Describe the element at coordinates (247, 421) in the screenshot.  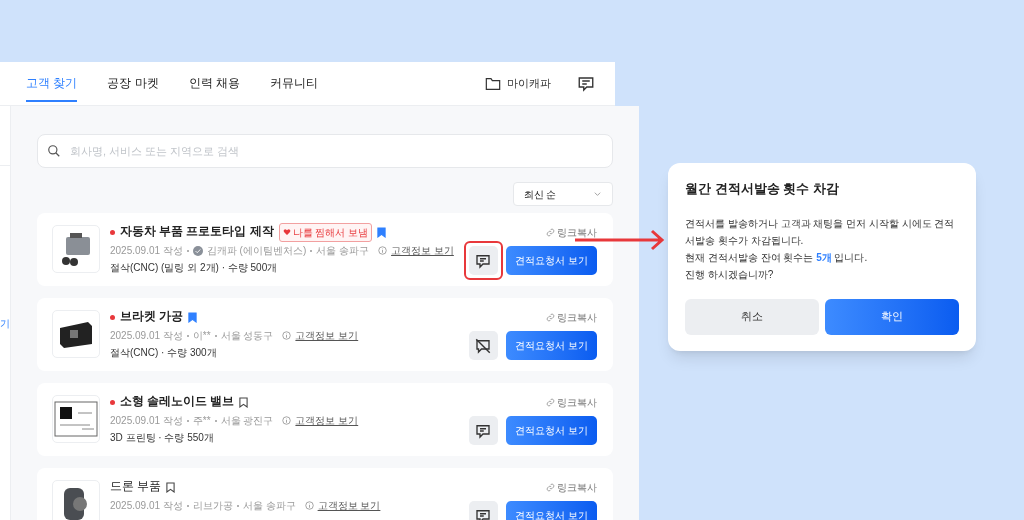
I see `location-text: 서울 광진구` at that location.